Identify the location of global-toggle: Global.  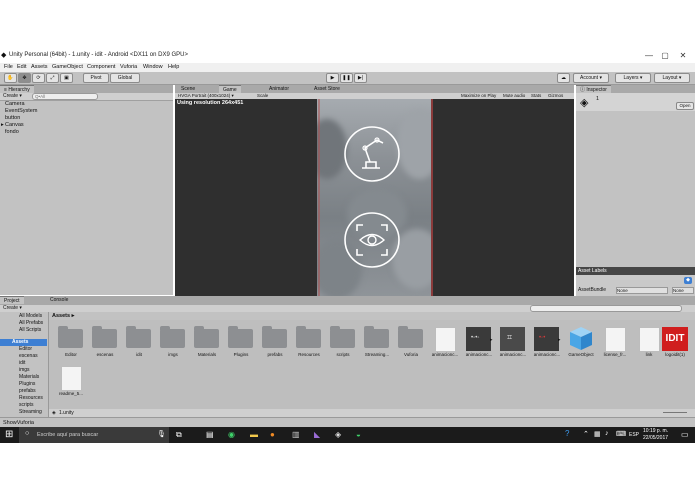
(125, 78).